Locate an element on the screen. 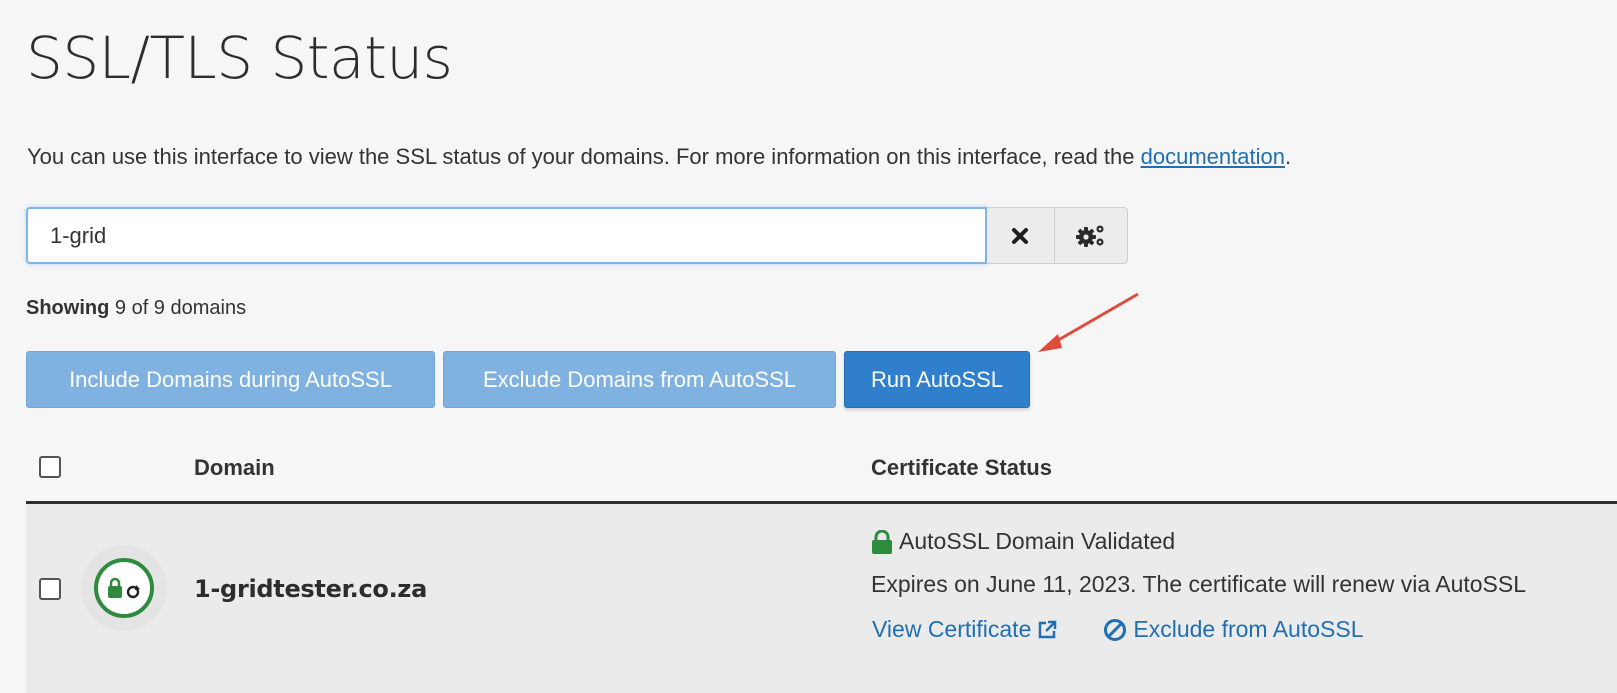 The image size is (1617, 693). clear-search-button is located at coordinates (1021, 235).